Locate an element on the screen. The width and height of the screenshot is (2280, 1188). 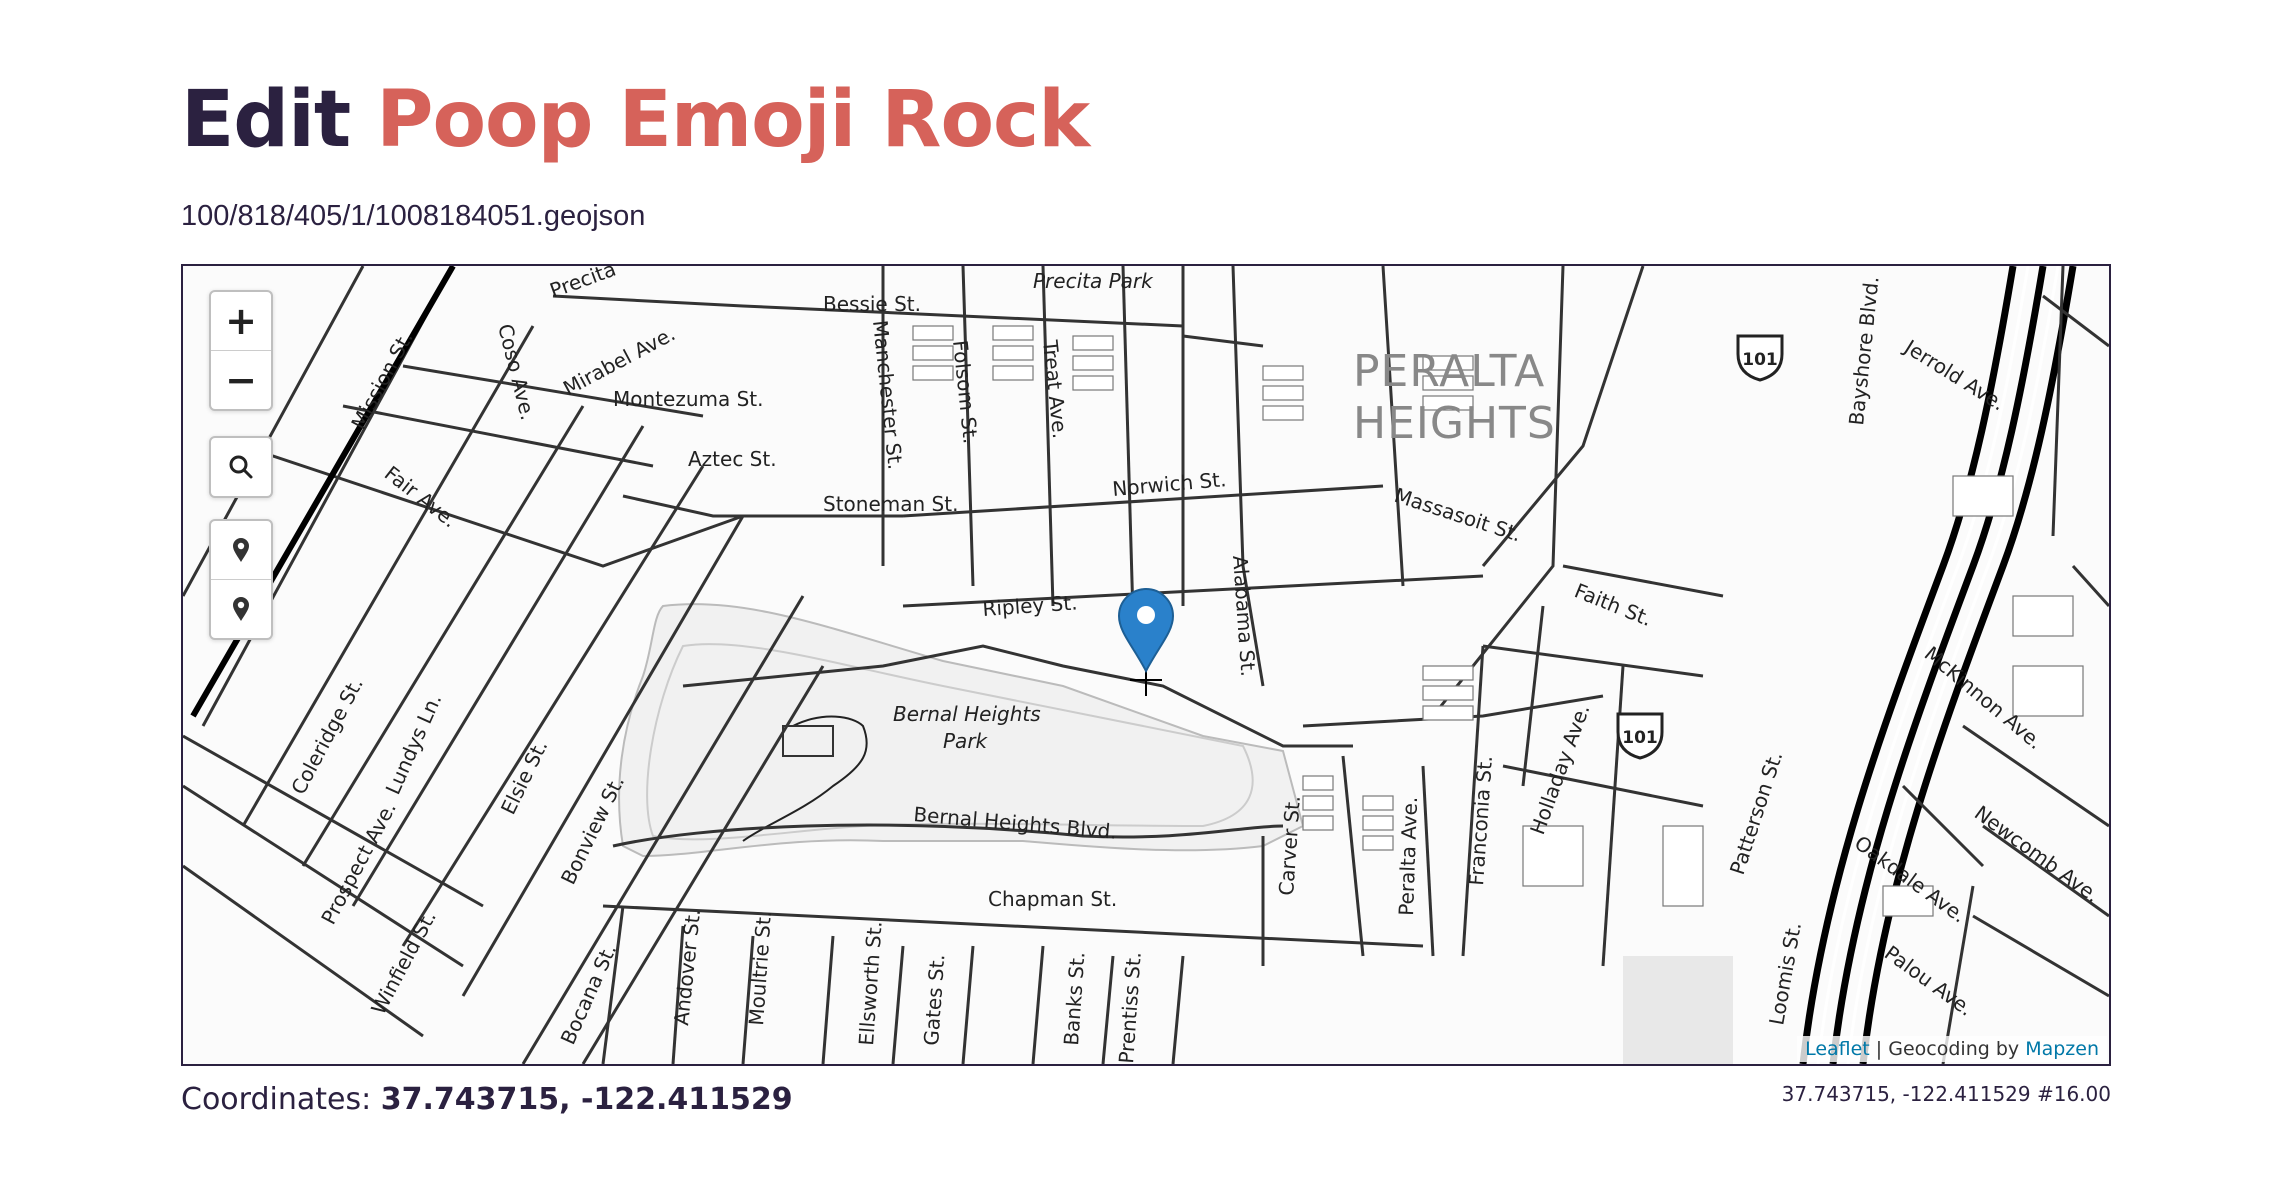
coordinates-readout: Coordinates: 37.743715, -122.411529 is located at coordinates (487, 1099).